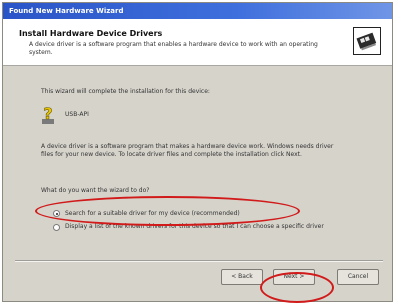 The image size is (397, 307). What do you see at coordinates (367, 41) in the screenshot?
I see `hardware-card-icon` at bounding box center [367, 41].